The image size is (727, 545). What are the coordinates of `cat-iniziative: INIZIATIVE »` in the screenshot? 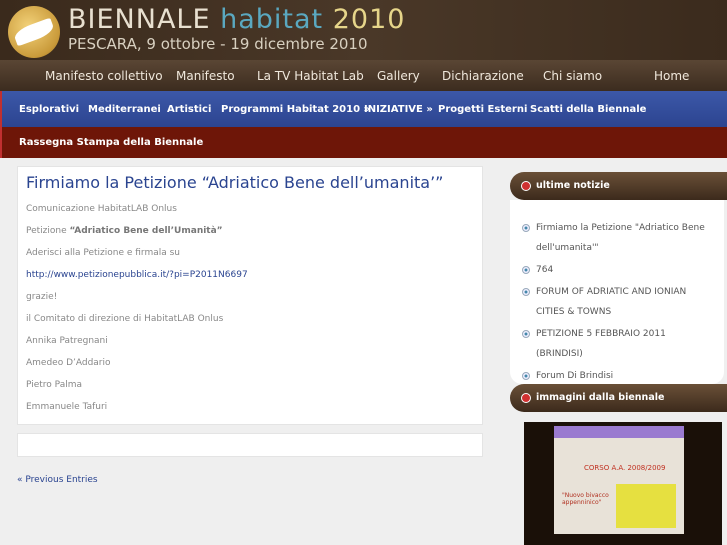 It's located at (398, 109).